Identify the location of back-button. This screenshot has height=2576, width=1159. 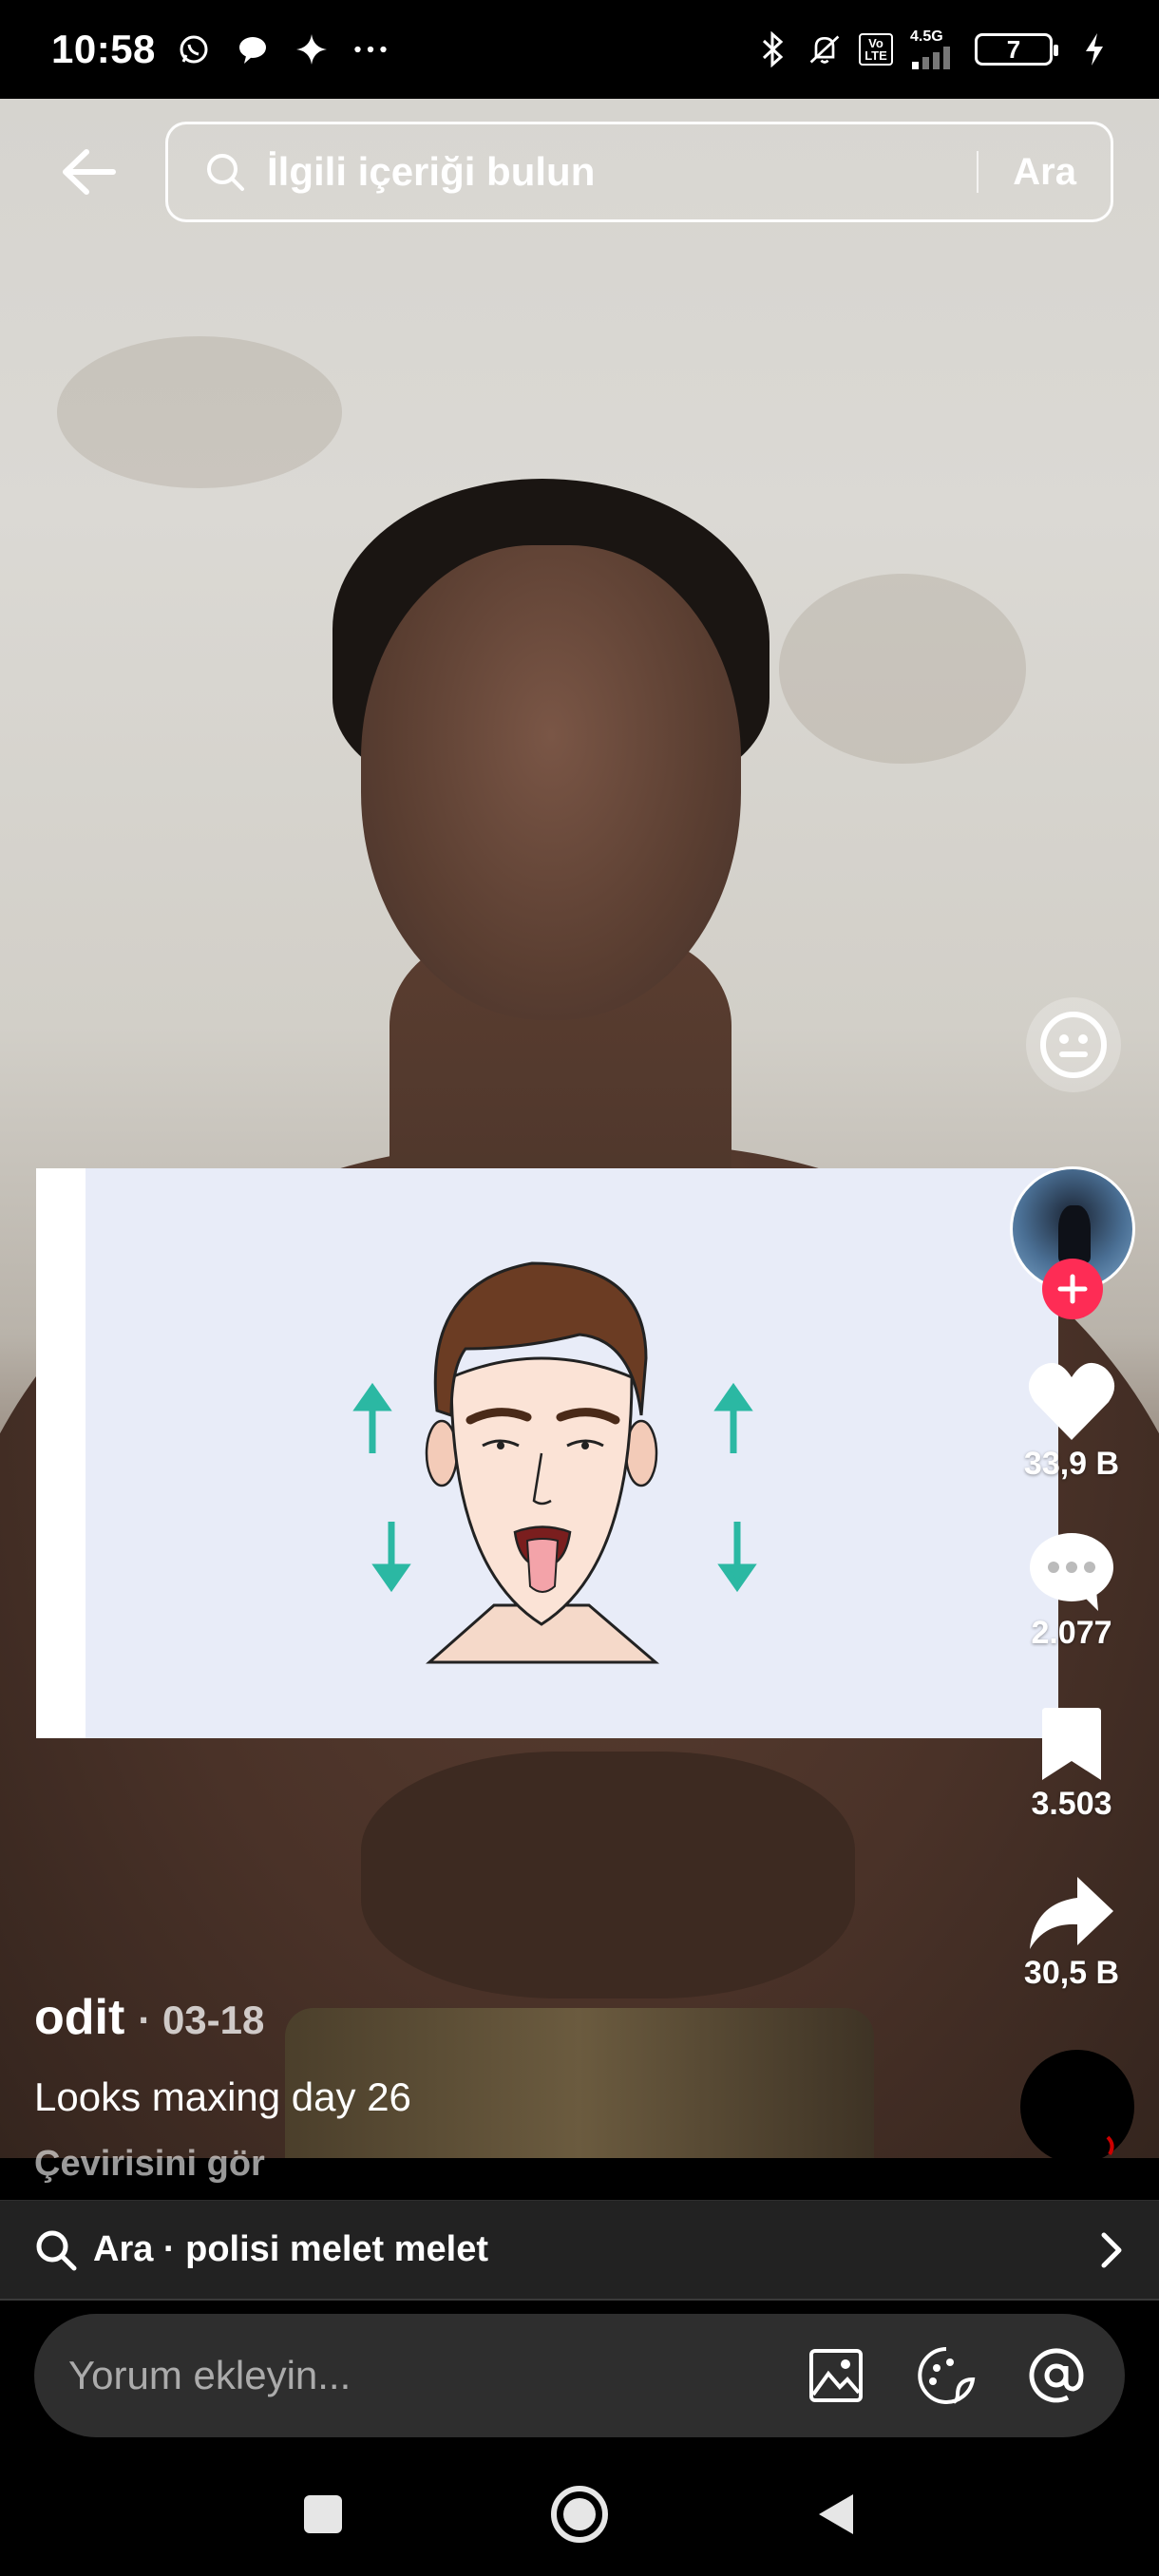
(88, 172).